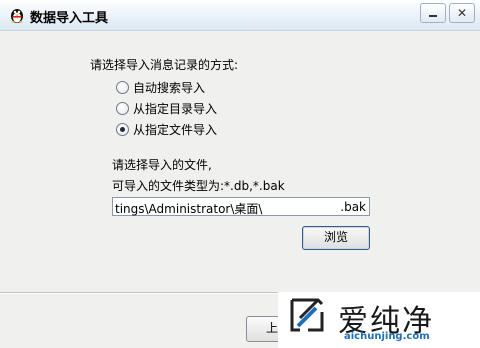 The image size is (480, 348). What do you see at coordinates (307, 316) in the screenshot?
I see `aichunjing-logo-icon` at bounding box center [307, 316].